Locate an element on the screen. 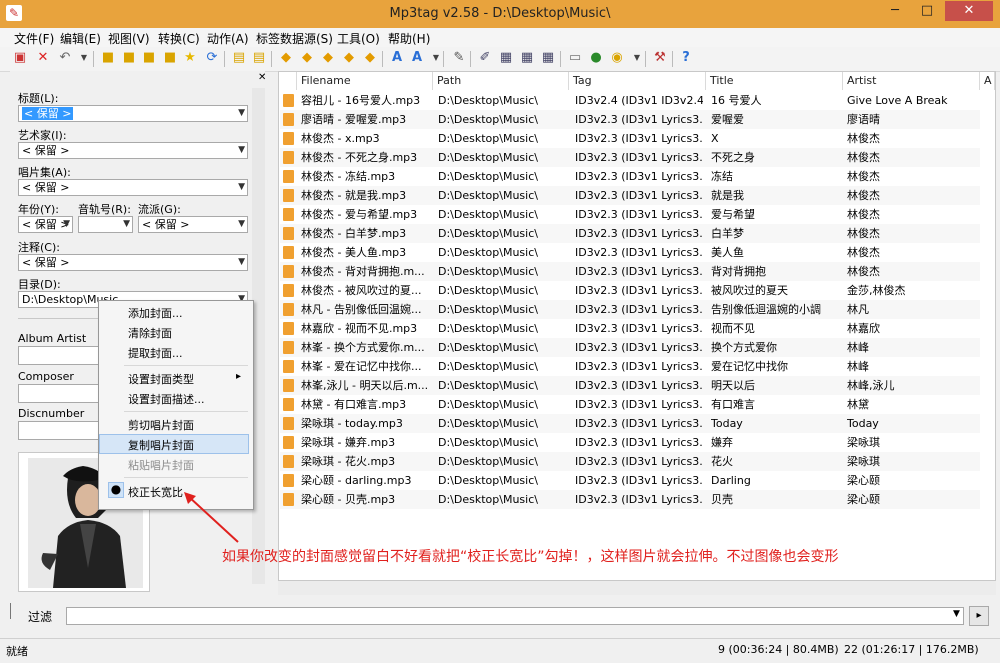 The image size is (1000, 663). close-panel-icon: ✕ is located at coordinates (262, 77).